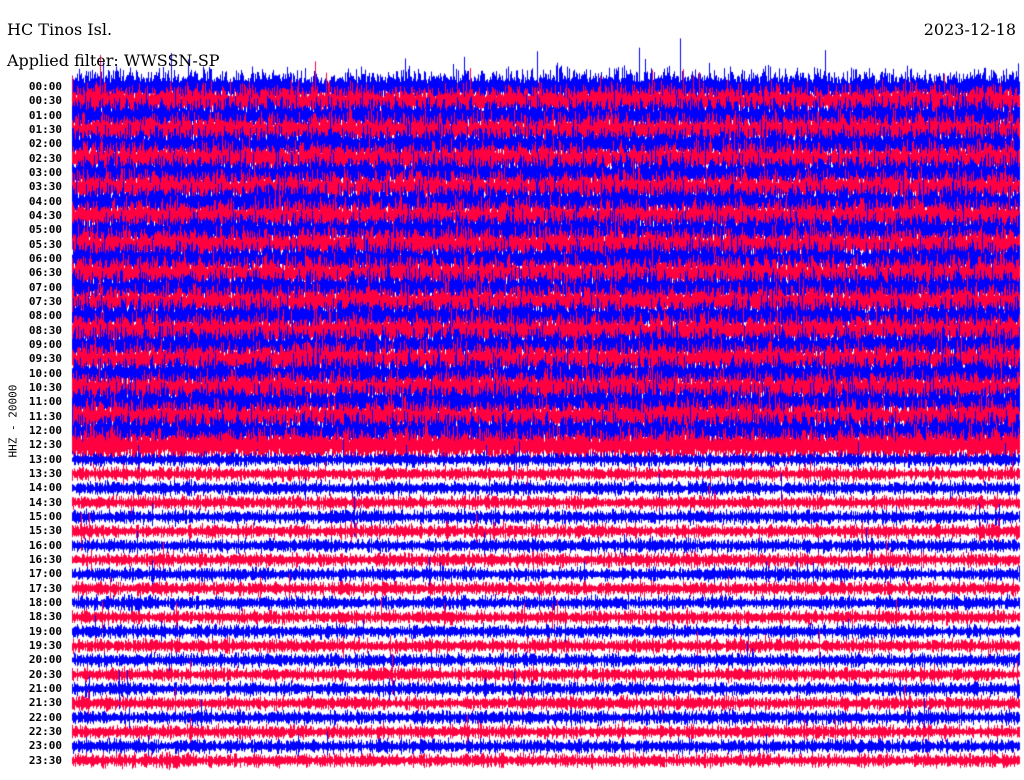 The width and height of the screenshot is (1024, 780). What do you see at coordinates (45, 402) in the screenshot?
I see `time-label: 11:00` at bounding box center [45, 402].